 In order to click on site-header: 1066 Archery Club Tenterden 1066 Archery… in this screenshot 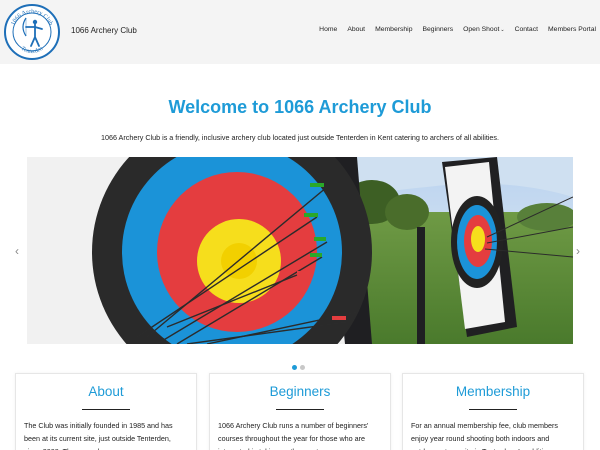, I will do `click(300, 32)`.